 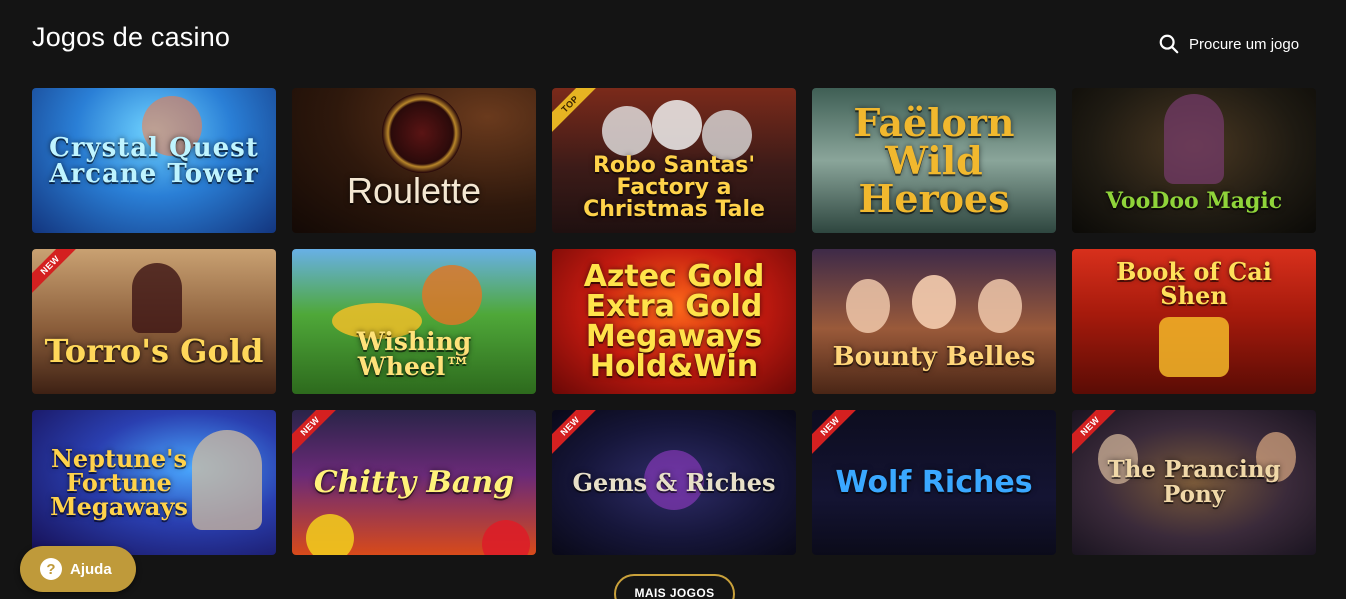 I want to click on top-badge: TOP, so click(x=580, y=116).